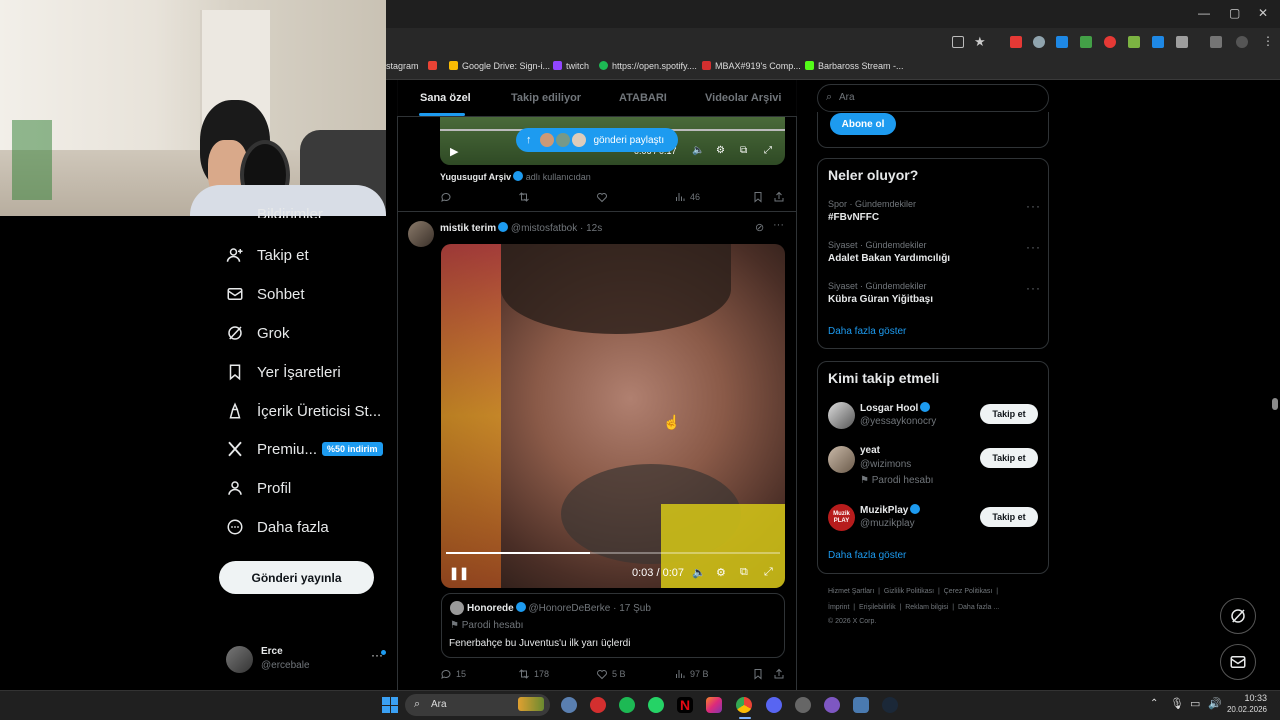 This screenshot has width=1280, height=720. What do you see at coordinates (611, 674) in the screenshot?
I see `like-button: 5 B` at bounding box center [611, 674].